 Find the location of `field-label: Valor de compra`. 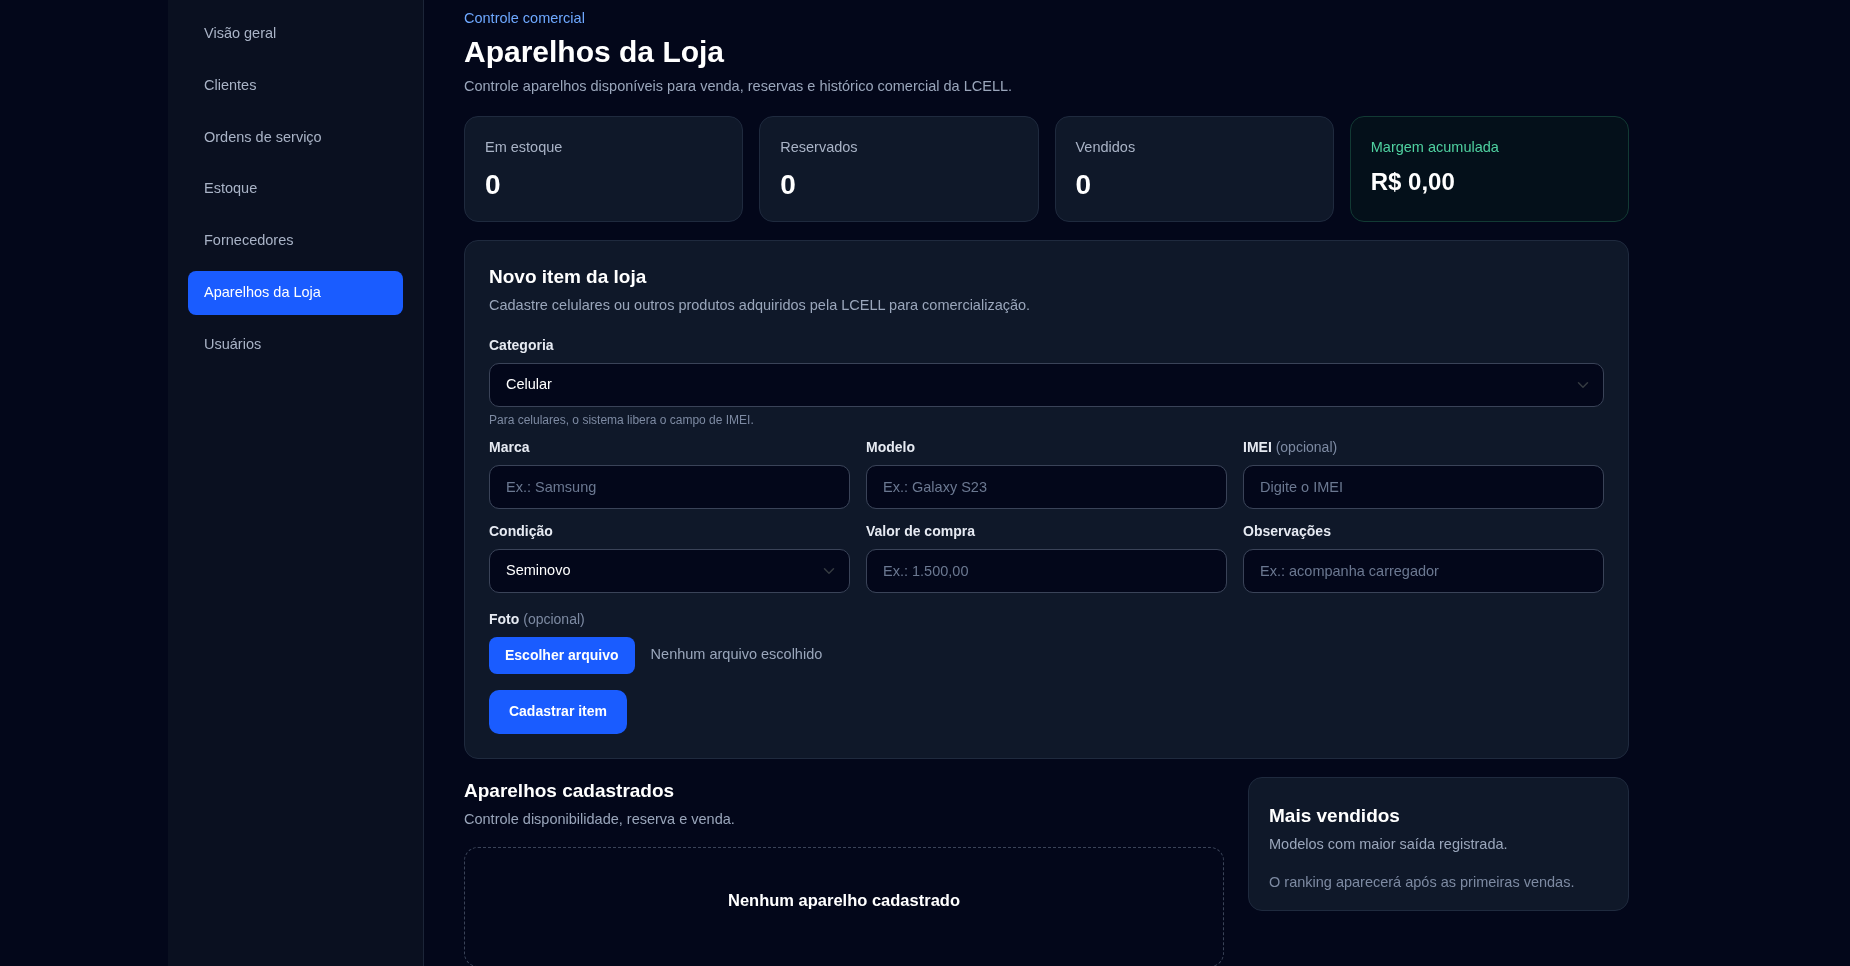

field-label: Valor de compra is located at coordinates (921, 531).